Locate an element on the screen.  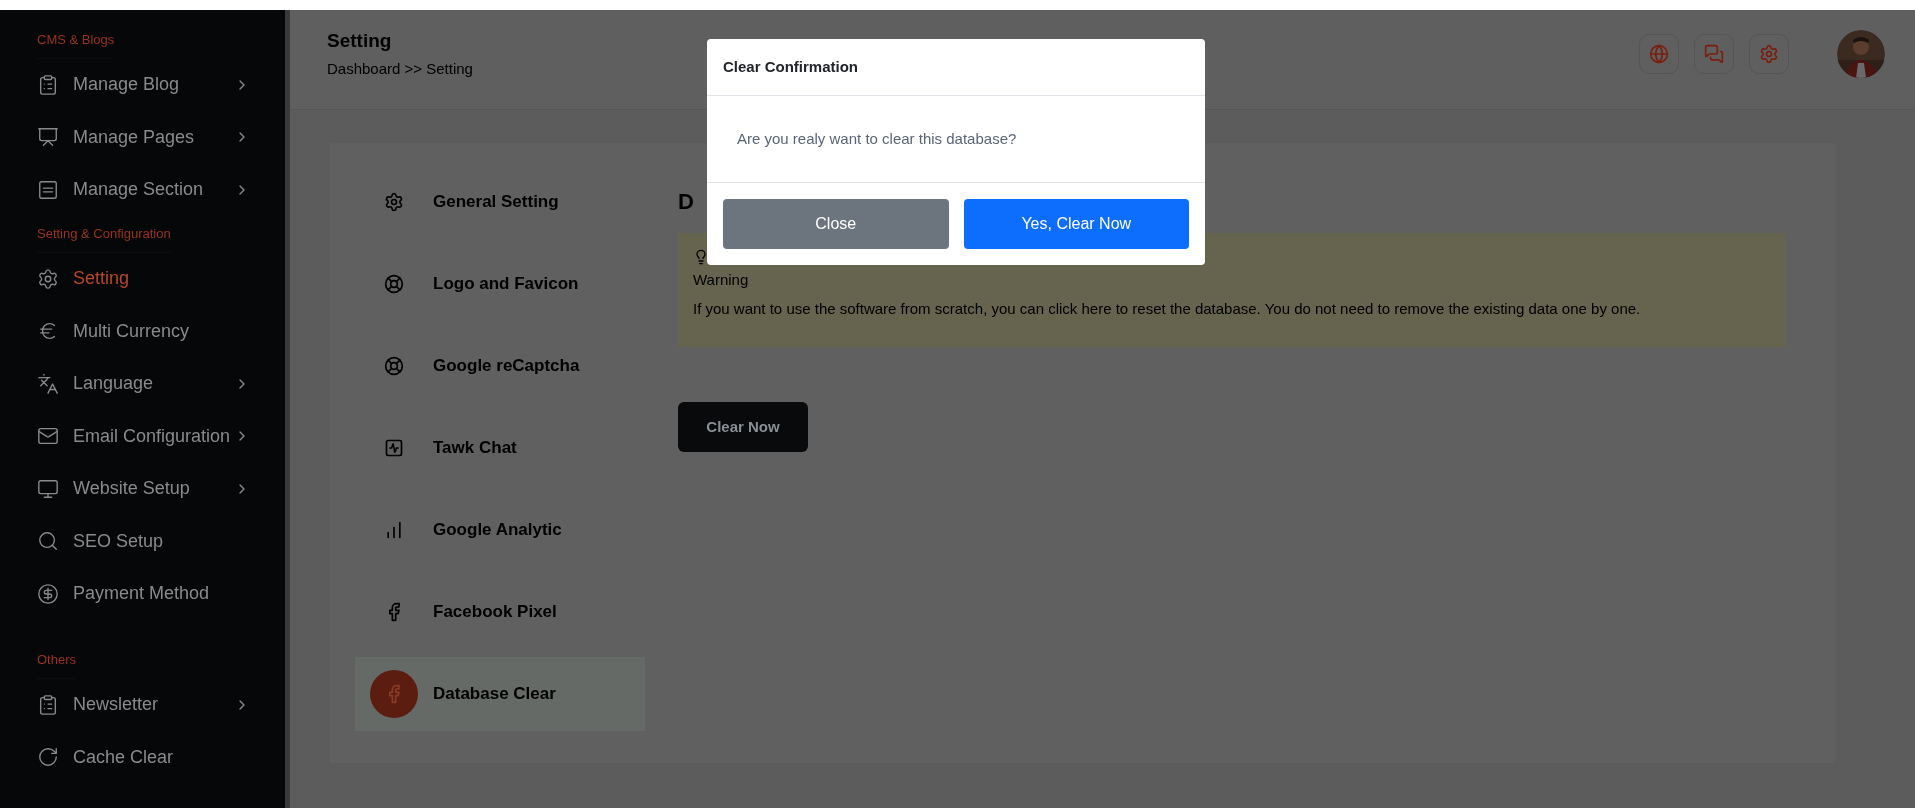
sidebar-item: Manage Blog is located at coordinates (143, 84).